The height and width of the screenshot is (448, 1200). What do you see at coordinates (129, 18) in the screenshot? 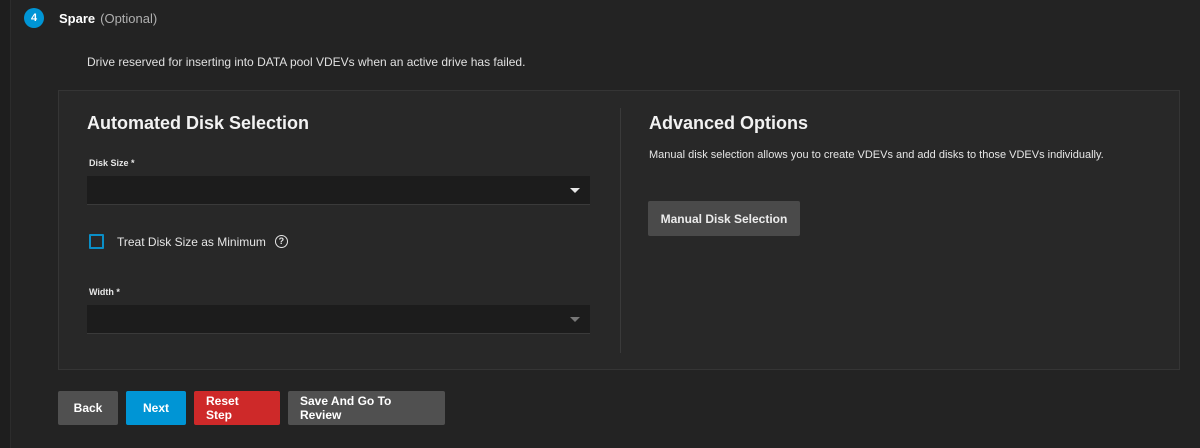
I see `step-optional-label: (Optional)` at bounding box center [129, 18].